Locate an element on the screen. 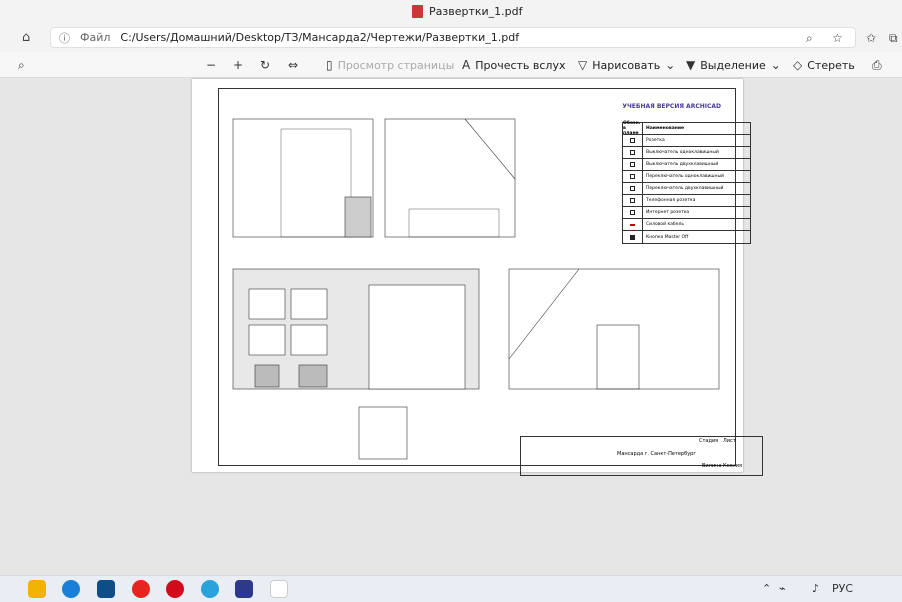 The width and height of the screenshot is (902, 602). draw-button: ▽ Нарисовать ⌄ is located at coordinates (626, 65).